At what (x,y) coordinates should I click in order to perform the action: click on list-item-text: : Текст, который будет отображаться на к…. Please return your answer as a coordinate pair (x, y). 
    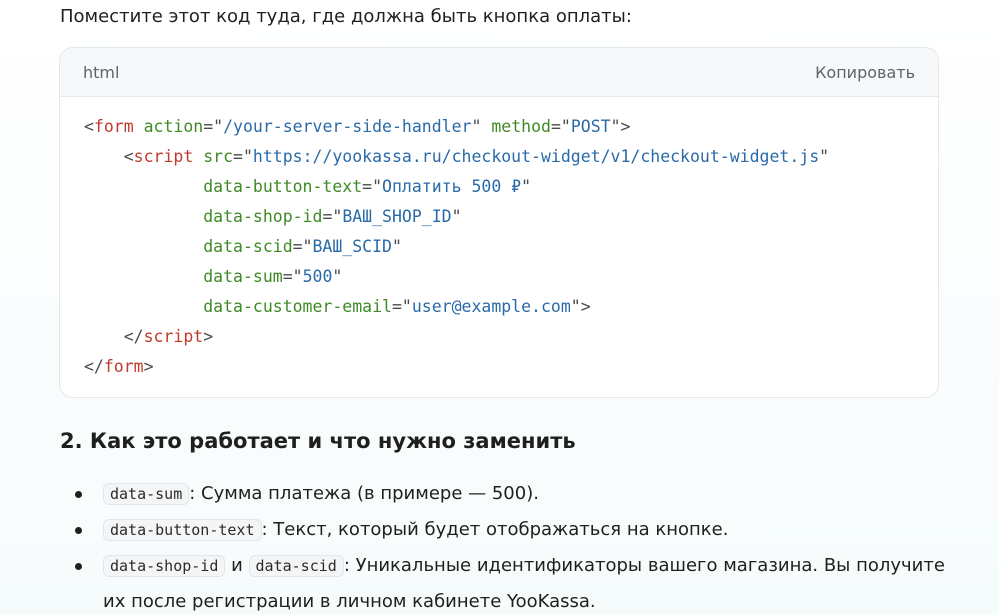
    Looking at the image, I should click on (495, 529).